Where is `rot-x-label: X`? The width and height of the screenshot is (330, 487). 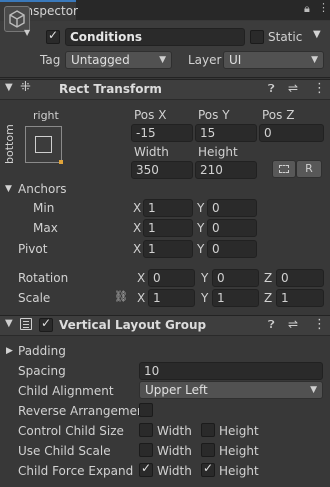 rot-x-label: X is located at coordinates (141, 278).